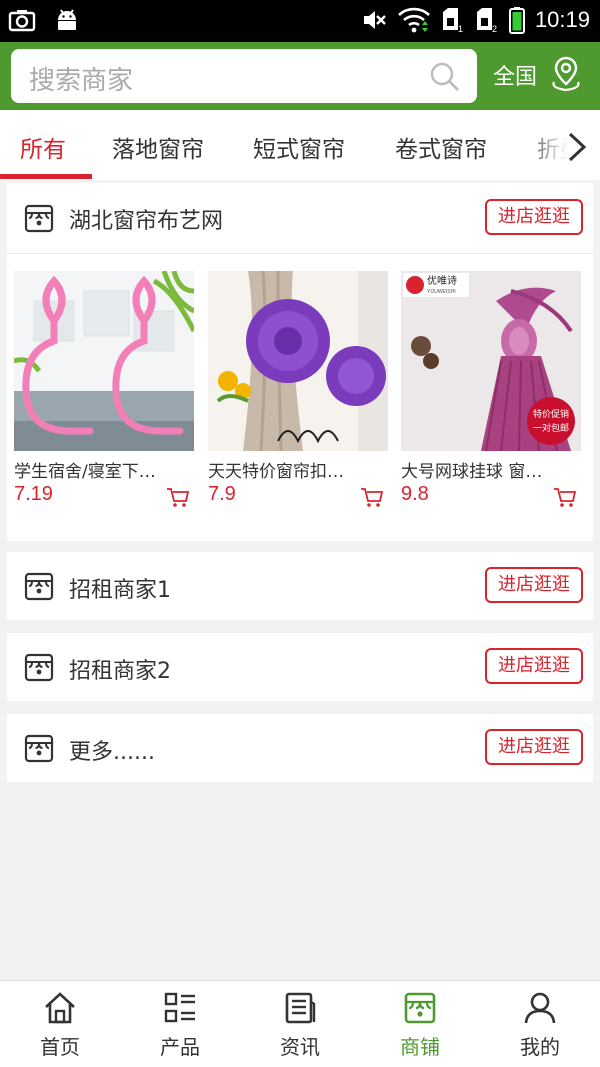 The width and height of the screenshot is (600, 1067). Describe the element at coordinates (420, 1008) in the screenshot. I see `shop-icon` at that location.